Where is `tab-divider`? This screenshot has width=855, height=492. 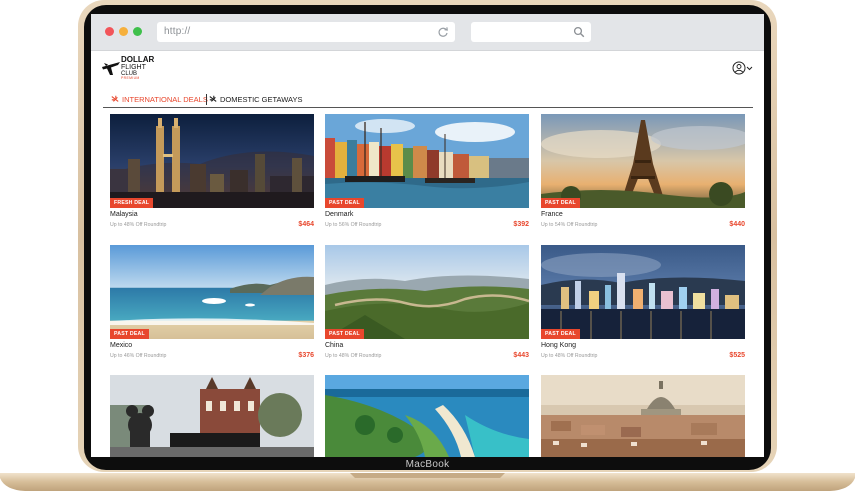 tab-divider is located at coordinates (206, 99).